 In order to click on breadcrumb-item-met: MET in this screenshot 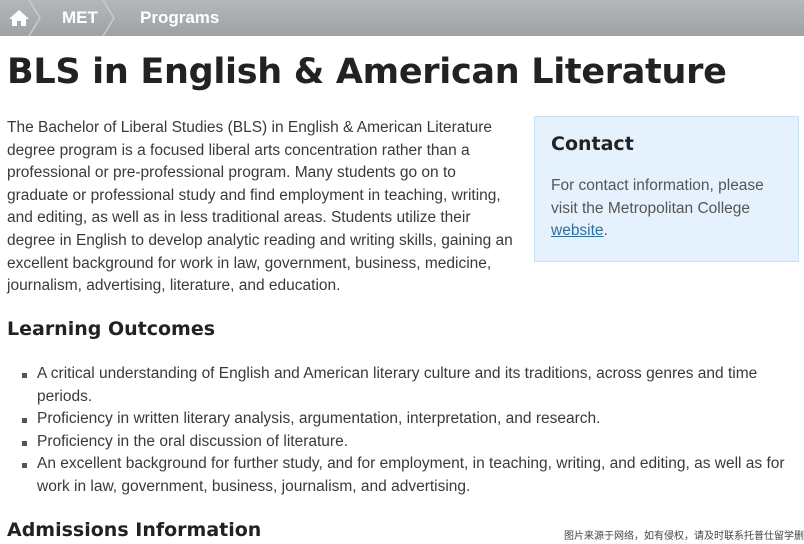, I will do `click(79, 18)`.